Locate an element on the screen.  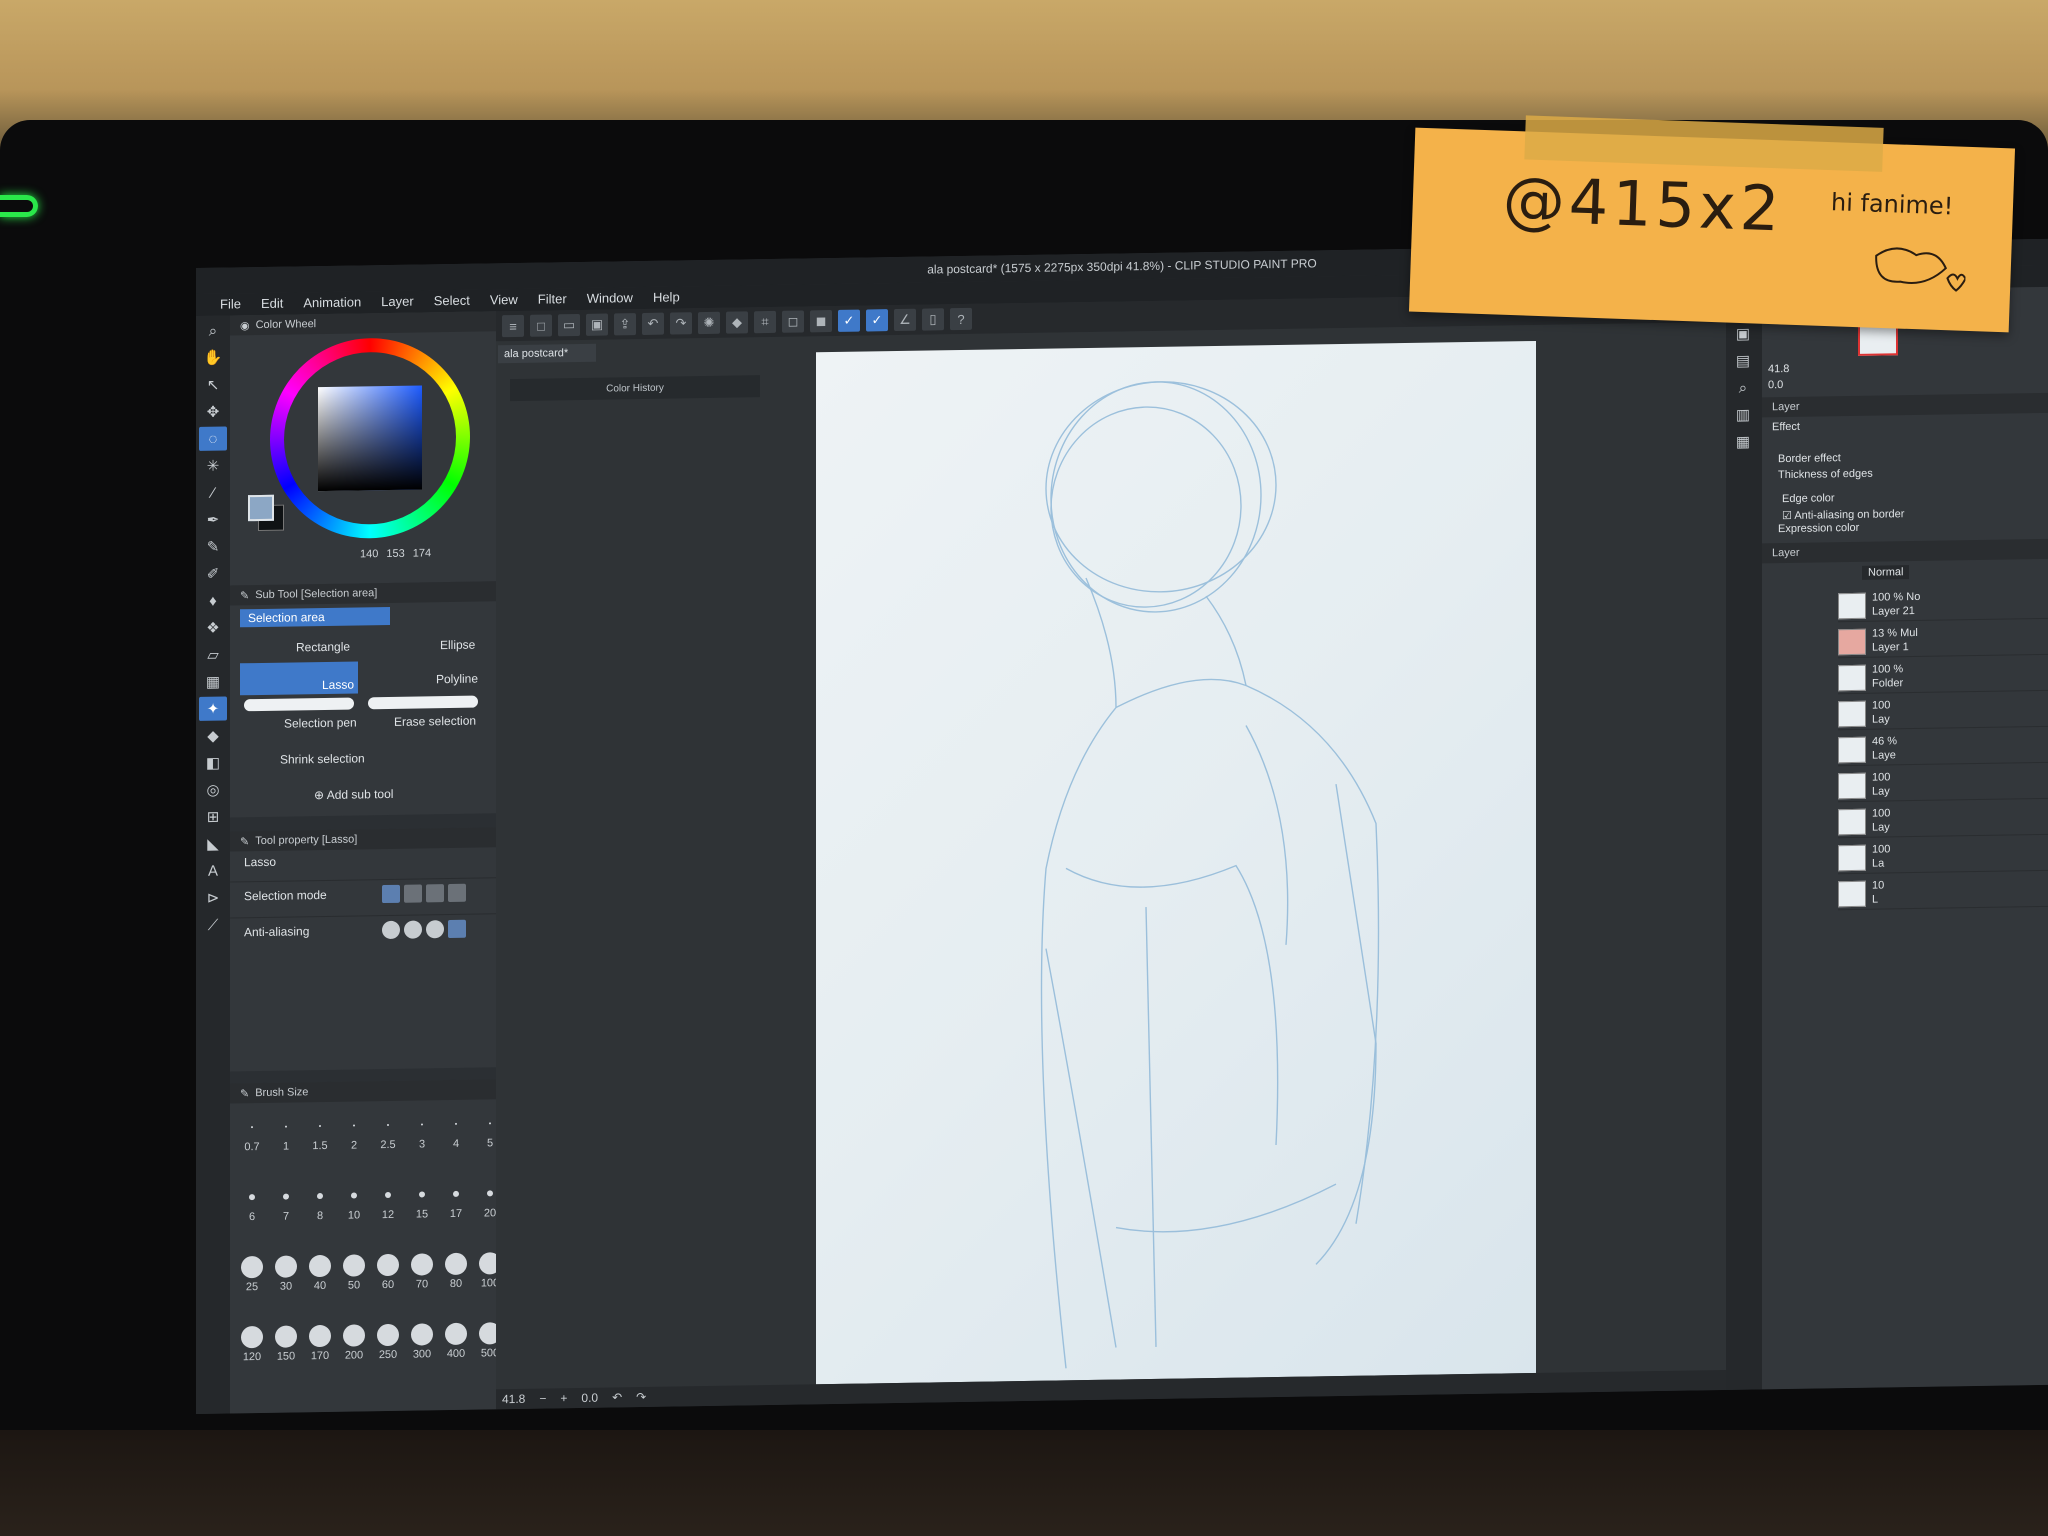
eyedropper-icon: ⁄ is located at coordinates (213, 493).